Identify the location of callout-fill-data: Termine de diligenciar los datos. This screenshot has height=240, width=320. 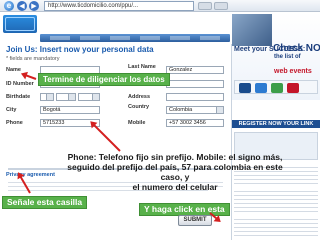
(104, 79).